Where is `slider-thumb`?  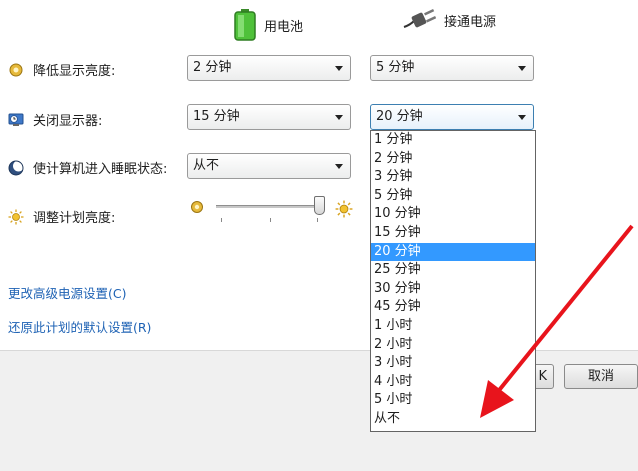
slider-thumb is located at coordinates (319, 205).